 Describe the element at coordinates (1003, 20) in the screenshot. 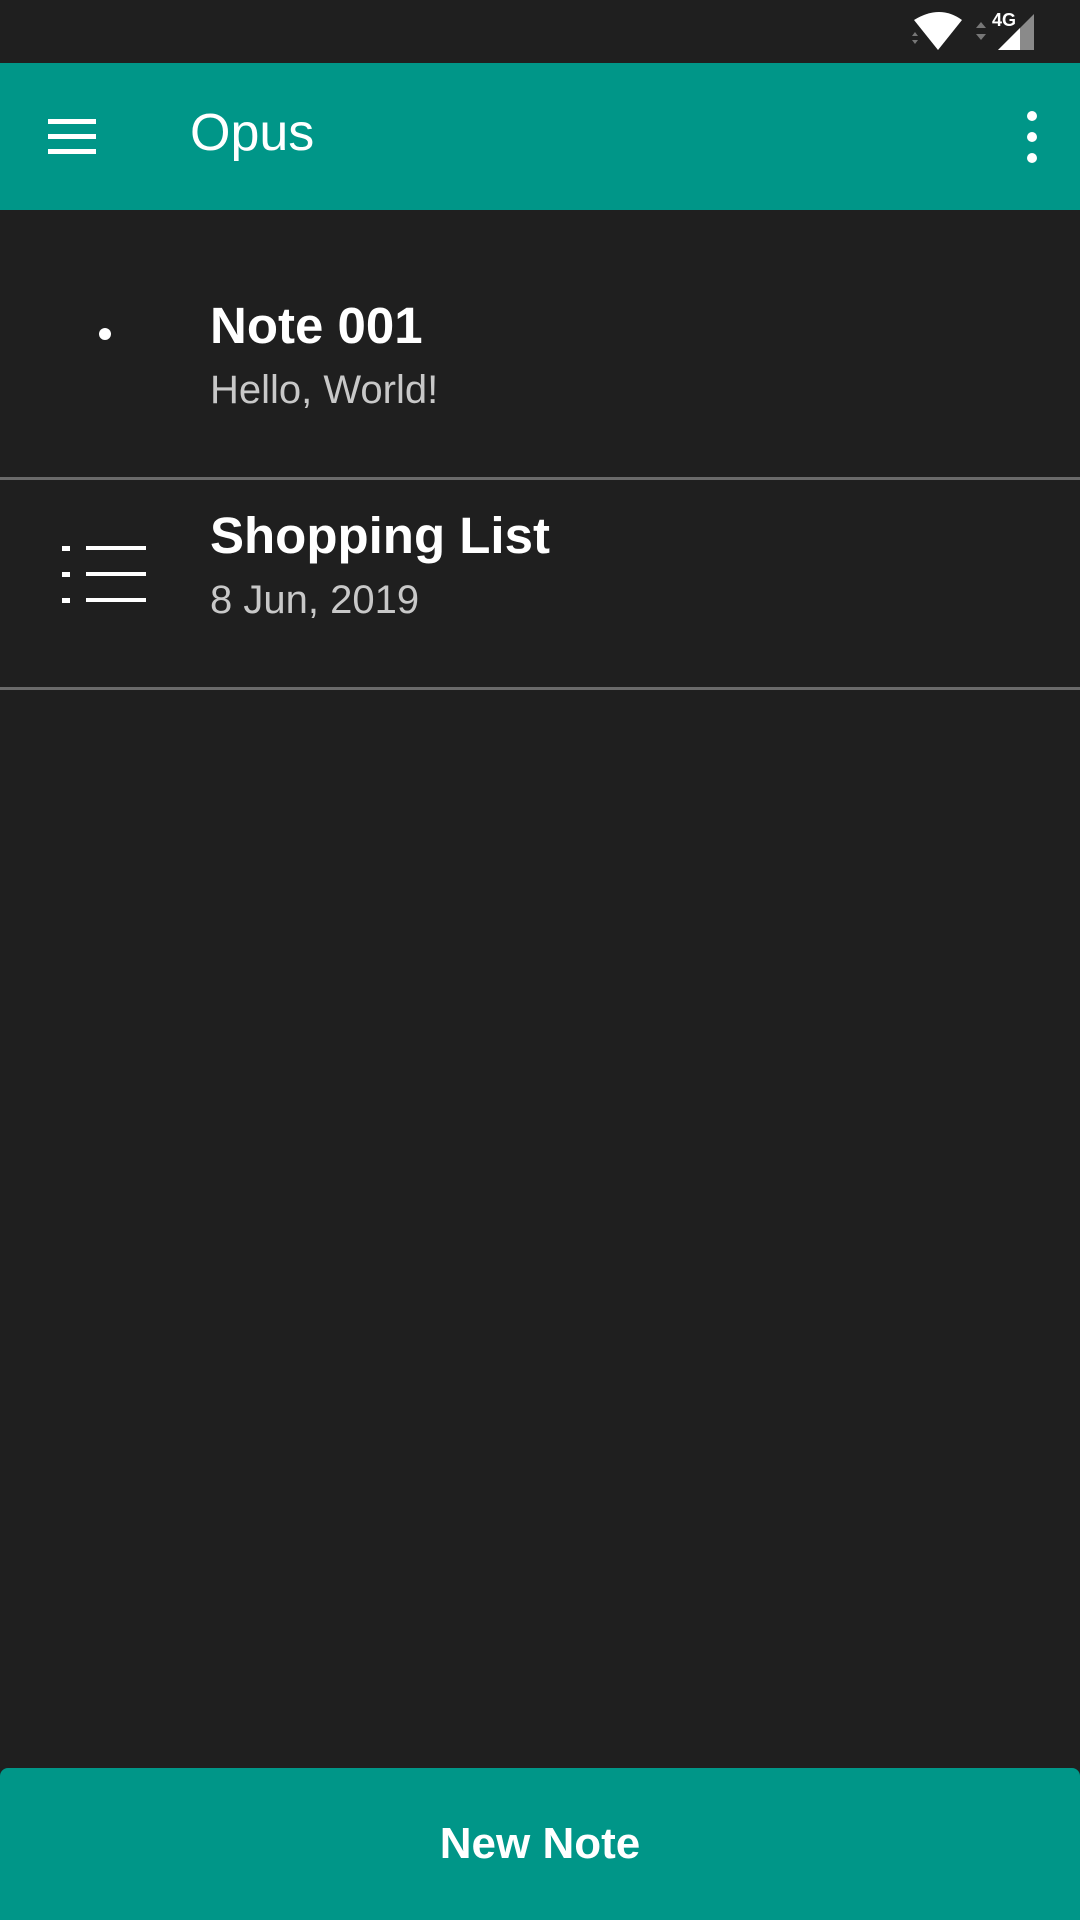

I see `network-type-label: 4G` at that location.